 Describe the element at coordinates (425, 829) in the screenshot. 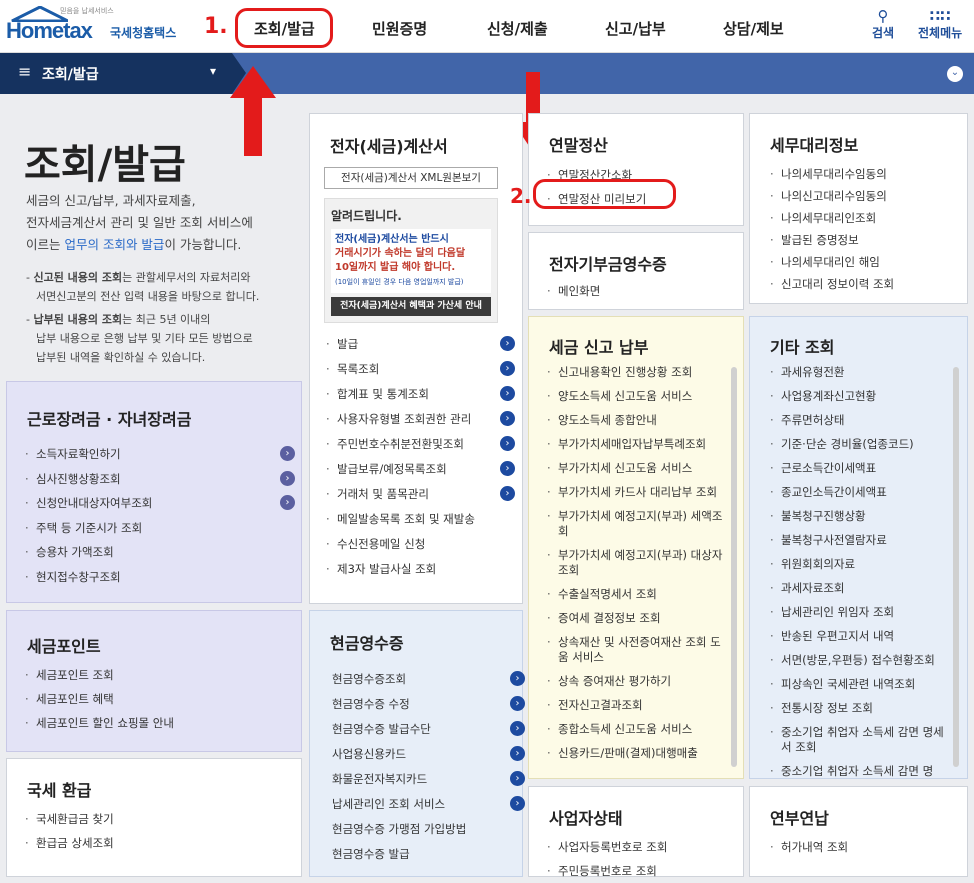

I see `menu-link: 현금영수증 가맹점 가입방법` at that location.